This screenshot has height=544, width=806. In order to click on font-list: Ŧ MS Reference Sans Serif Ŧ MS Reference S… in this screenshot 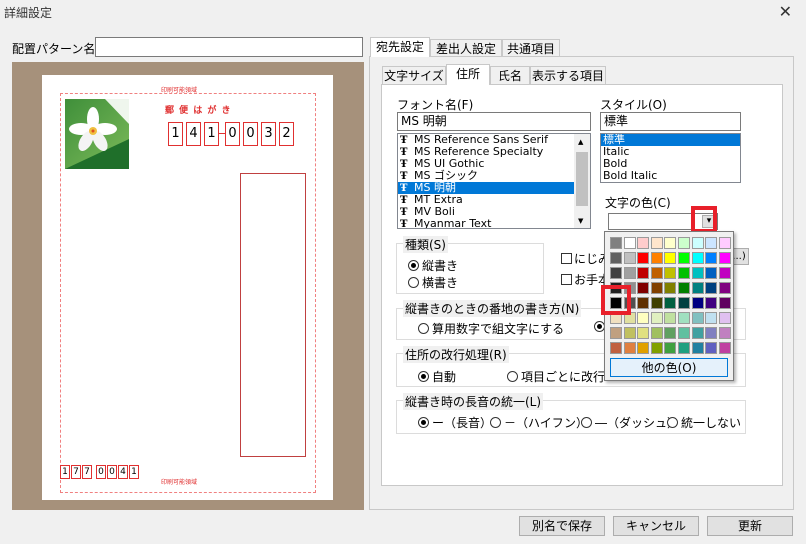, I will do `click(494, 181)`.